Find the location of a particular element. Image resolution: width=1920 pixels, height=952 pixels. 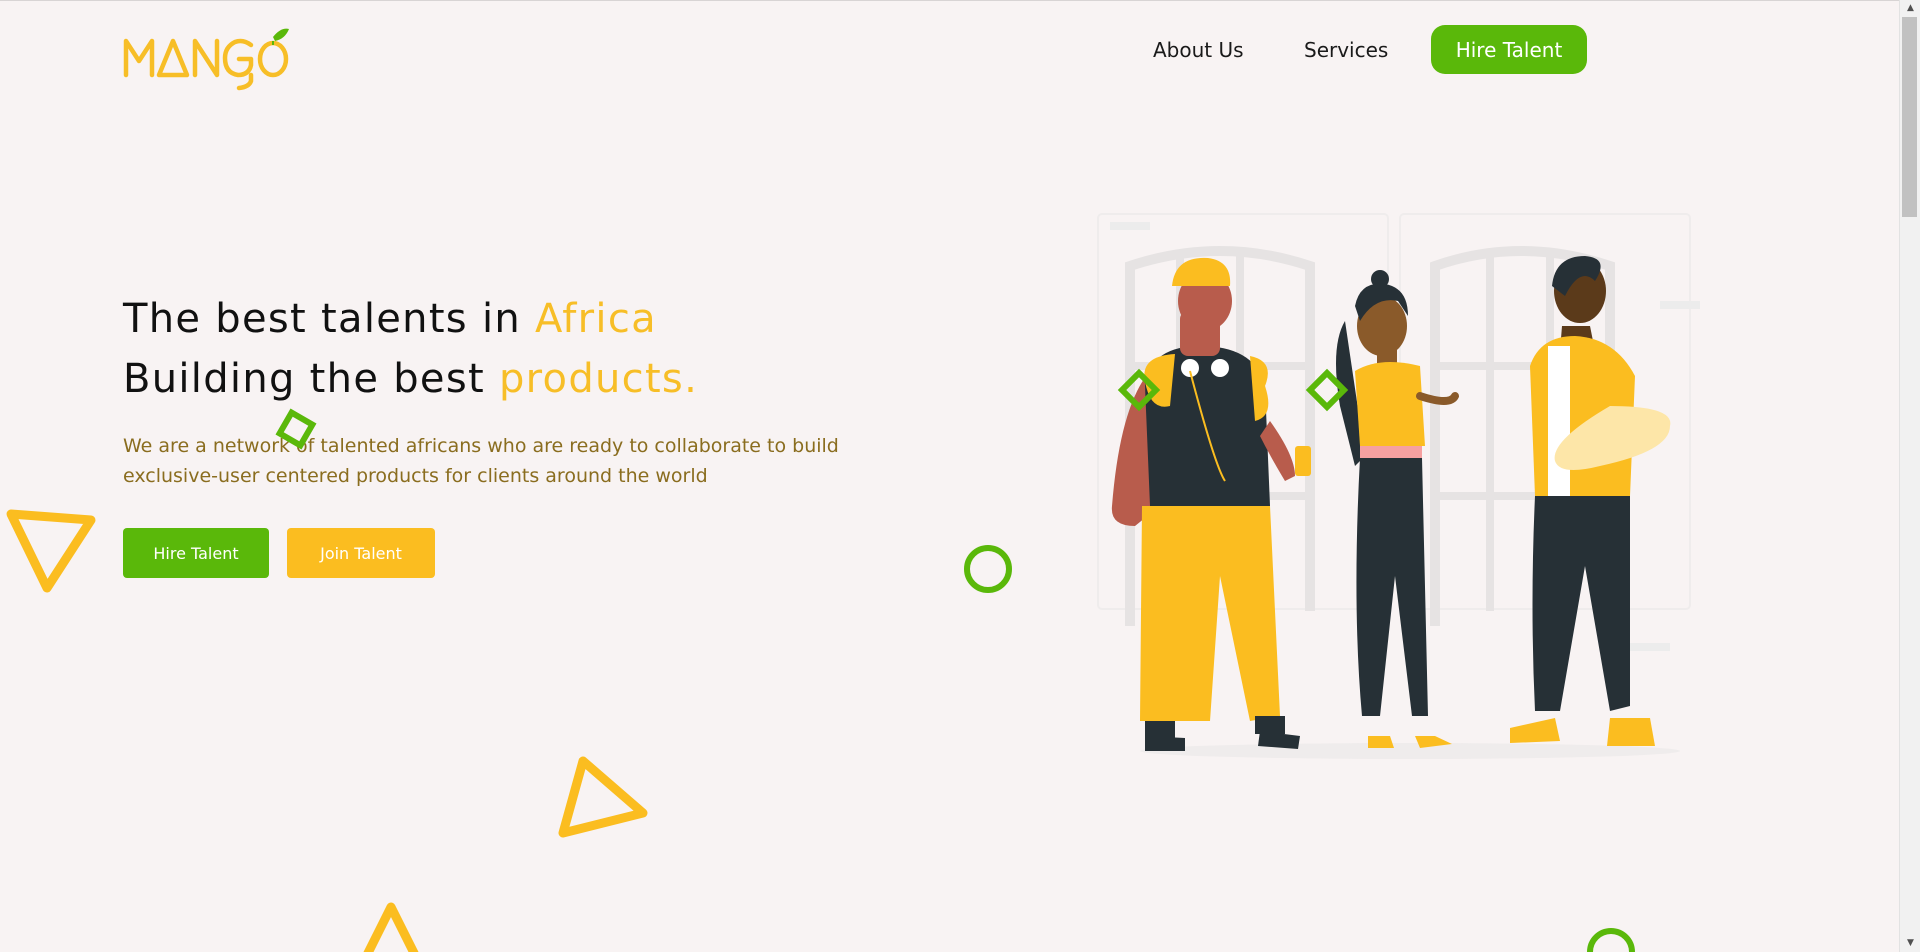

headline-line-2-text: Building the best is located at coordinates (311, 379).